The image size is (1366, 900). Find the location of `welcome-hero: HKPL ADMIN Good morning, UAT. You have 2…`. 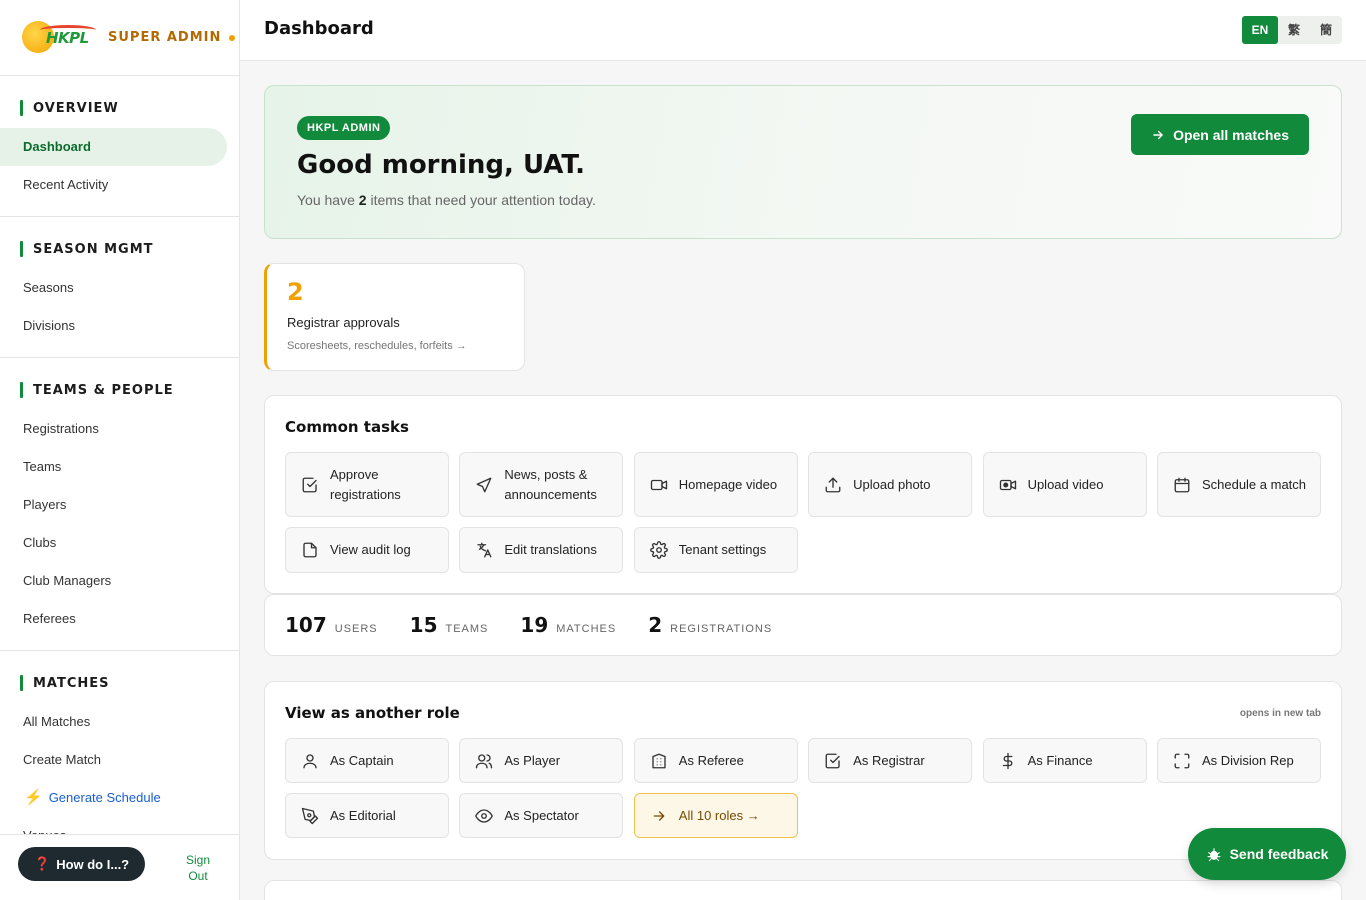

welcome-hero: HKPL ADMIN Good morning, UAT. You have 2… is located at coordinates (803, 162).